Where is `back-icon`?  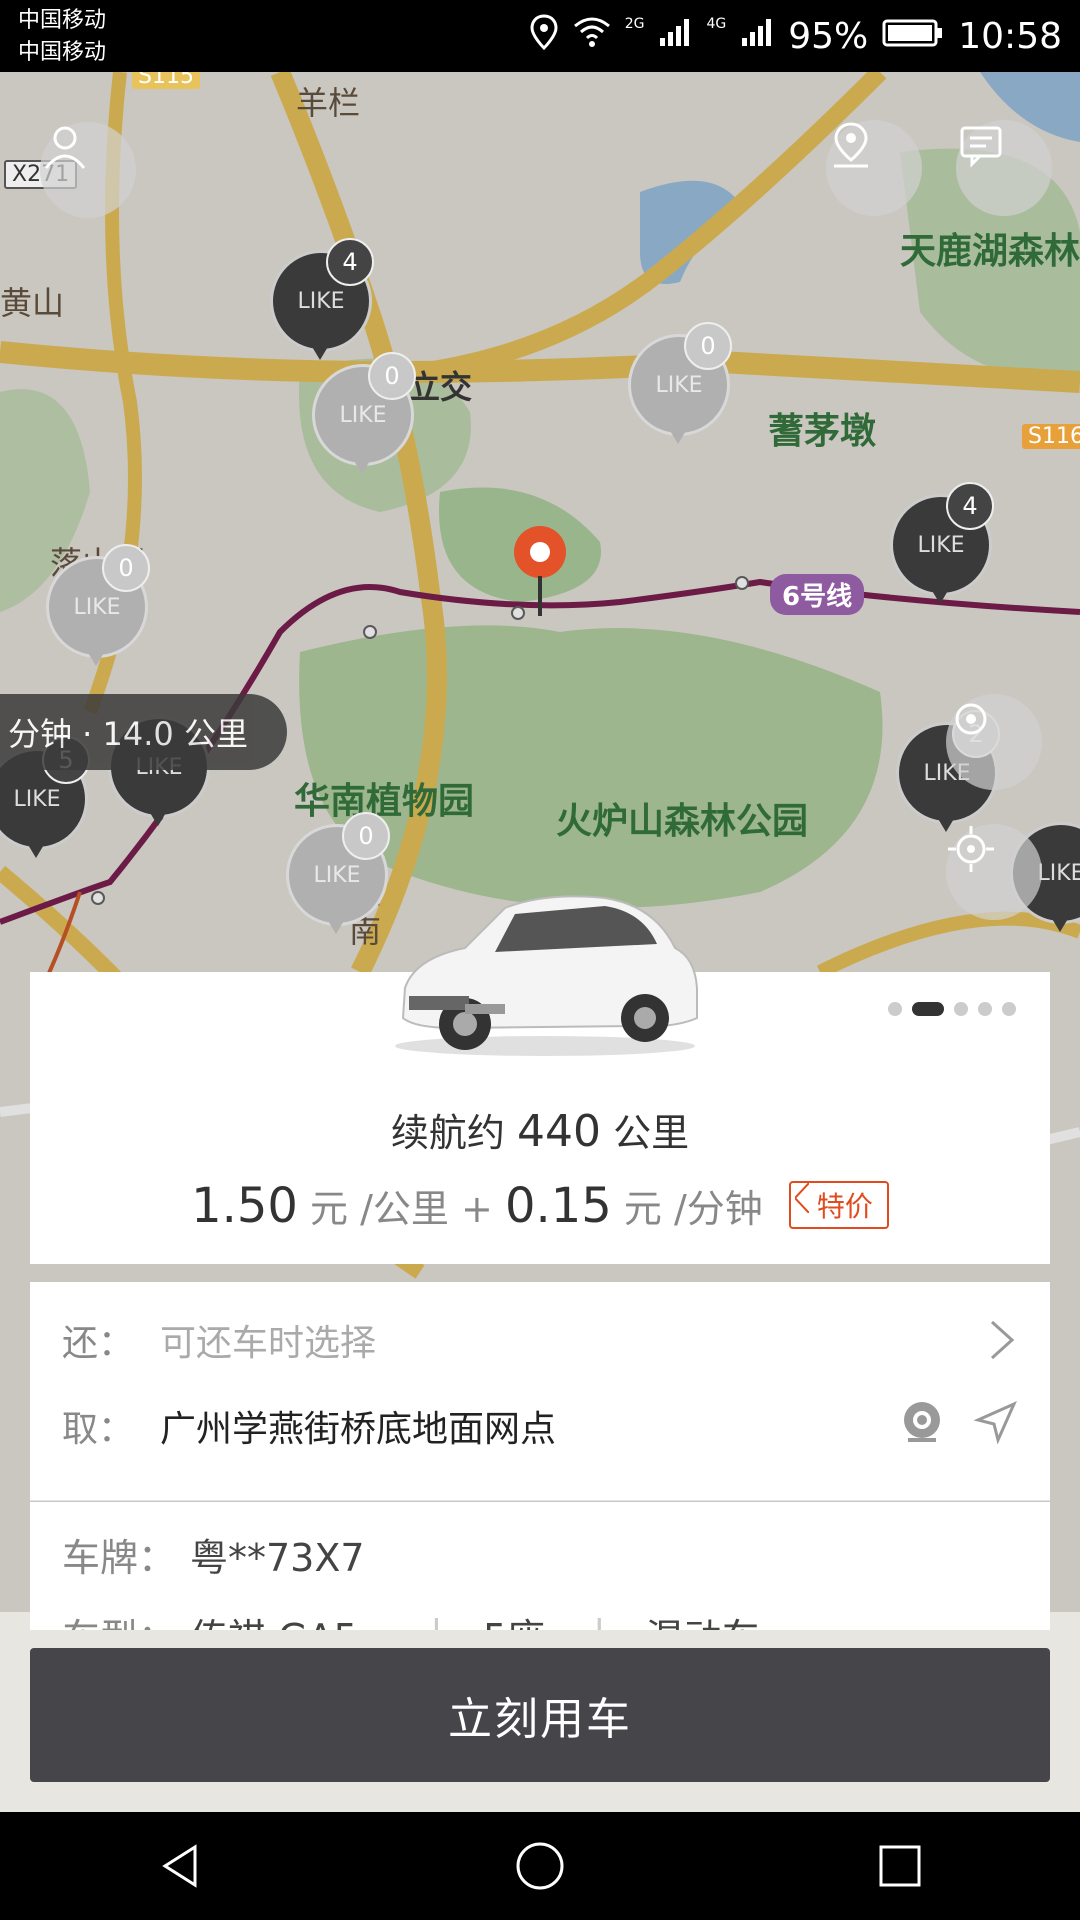
back-icon is located at coordinates (179, 1866).